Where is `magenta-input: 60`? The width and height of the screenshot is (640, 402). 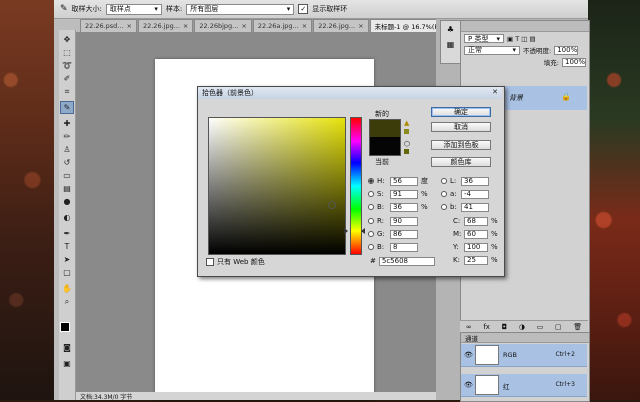
magenta-input: 60 is located at coordinates (476, 234).